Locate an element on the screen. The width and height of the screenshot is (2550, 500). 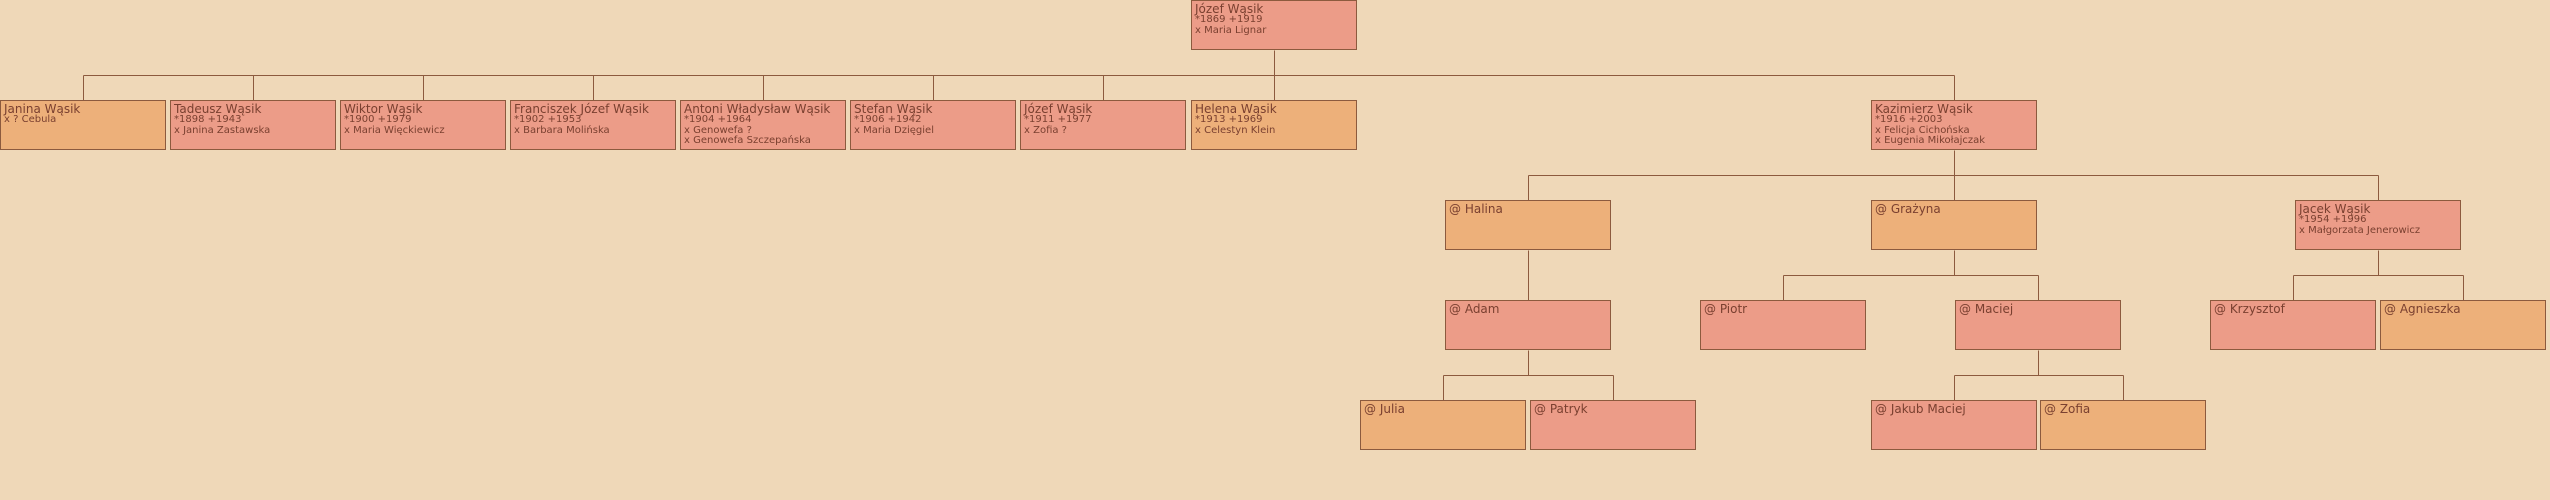
person-box-patryk: @ Patryk is located at coordinates (1613, 425).